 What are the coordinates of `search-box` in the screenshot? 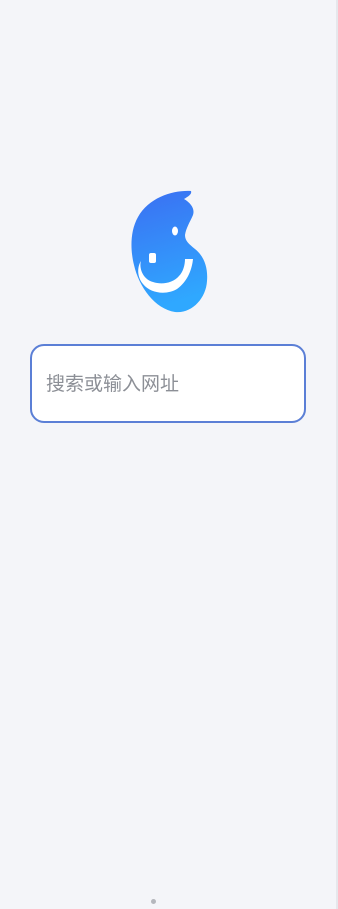 It's located at (168, 383).